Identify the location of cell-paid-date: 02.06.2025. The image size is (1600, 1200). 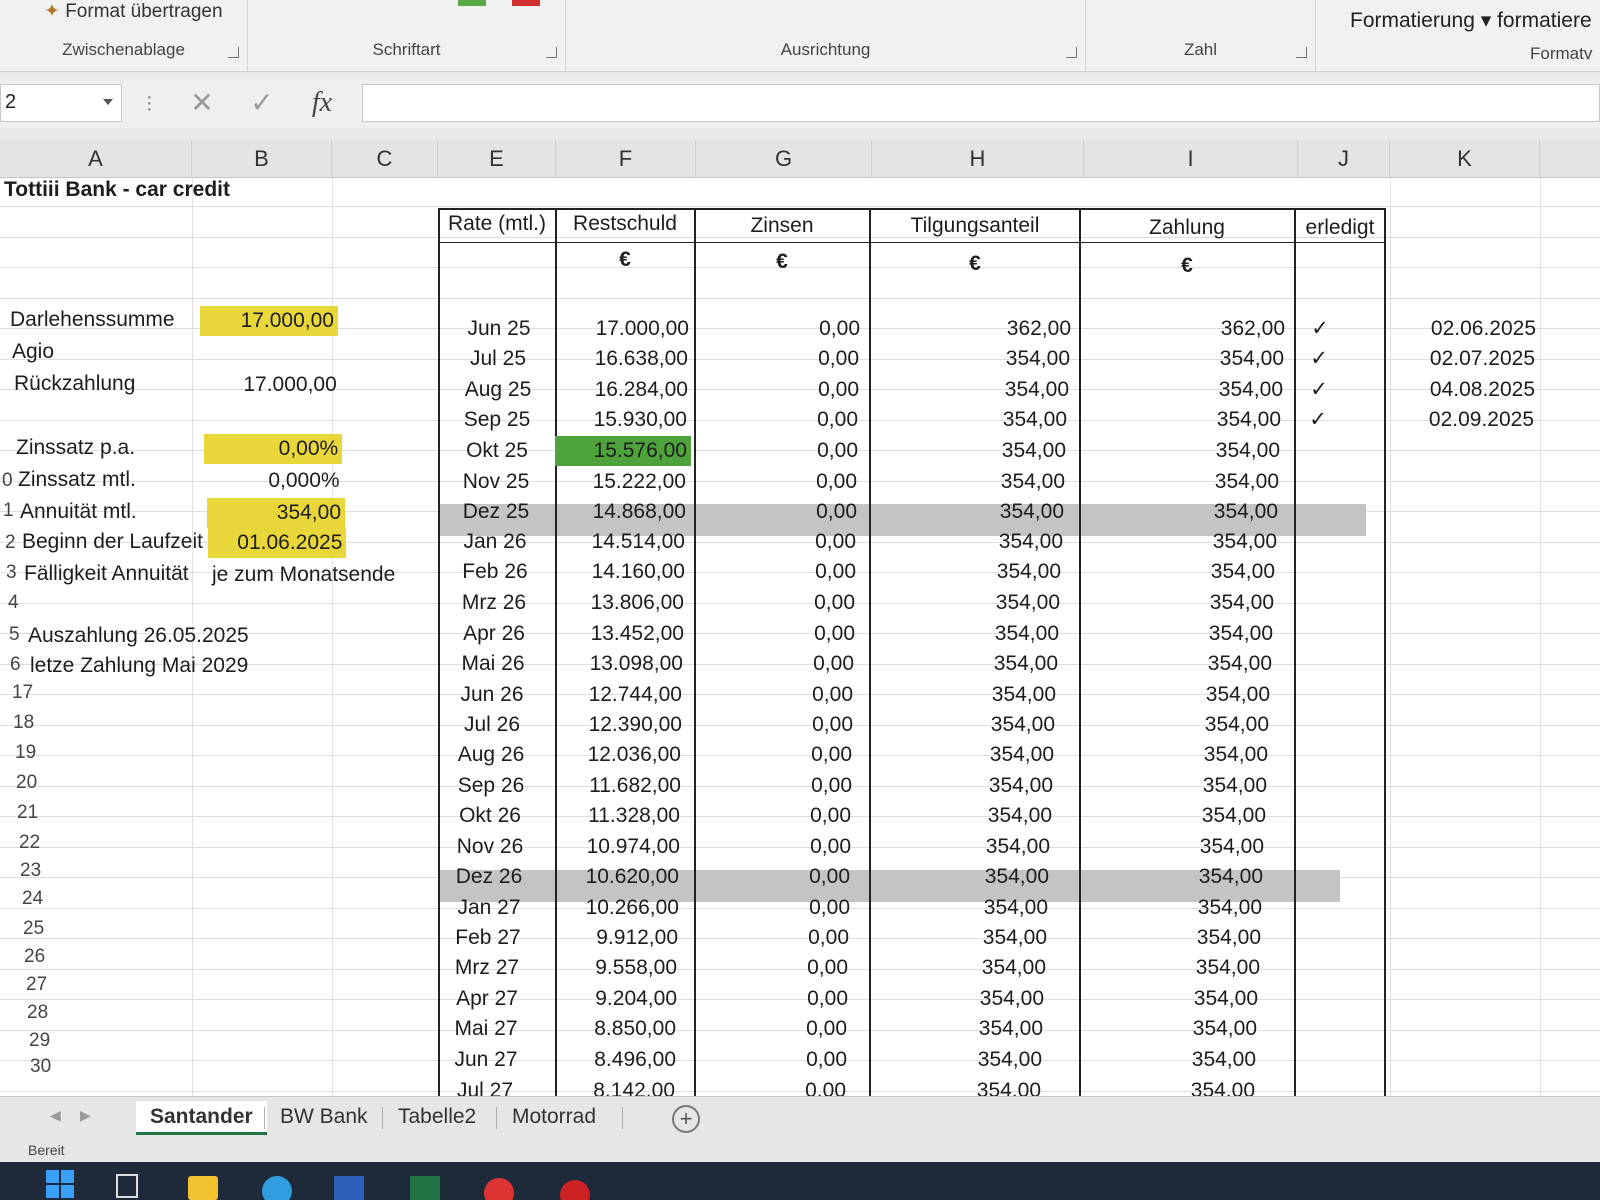
(1466, 329).